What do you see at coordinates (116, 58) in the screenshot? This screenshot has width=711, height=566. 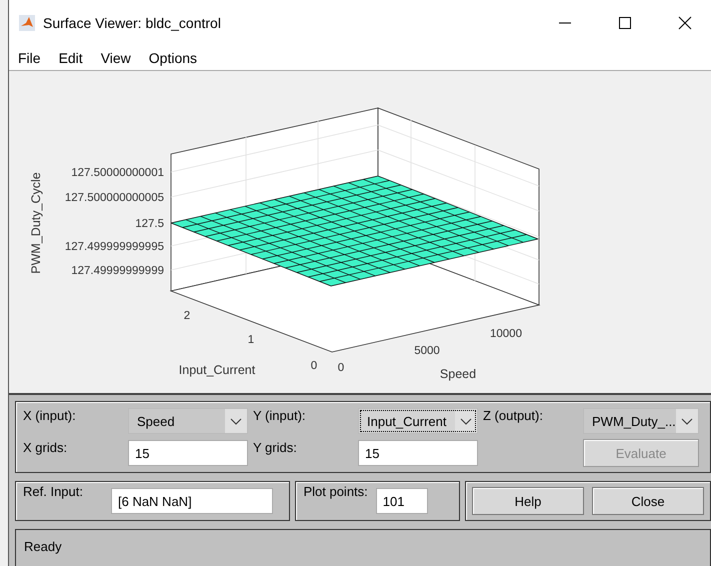 I see `menu-item: View` at bounding box center [116, 58].